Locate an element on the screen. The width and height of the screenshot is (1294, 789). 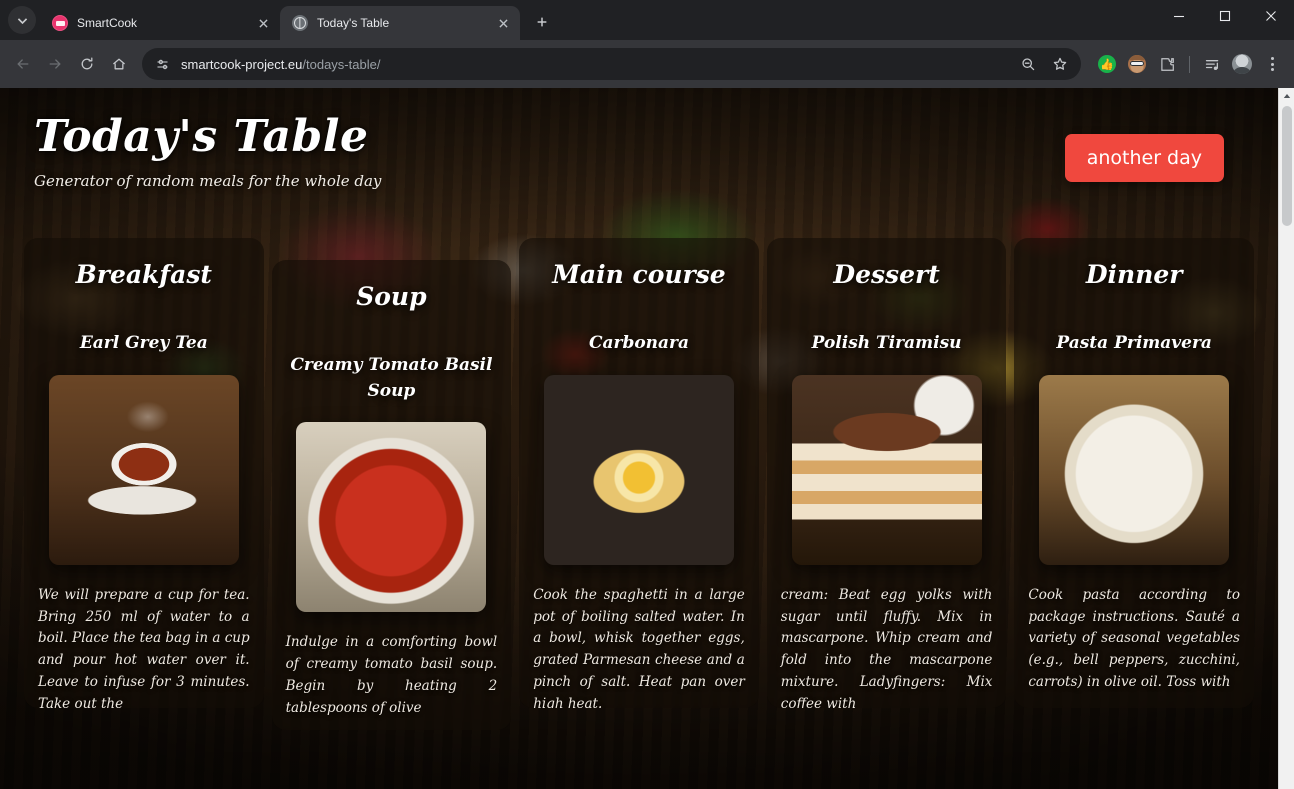
close-window-button is located at coordinates (1271, 16).